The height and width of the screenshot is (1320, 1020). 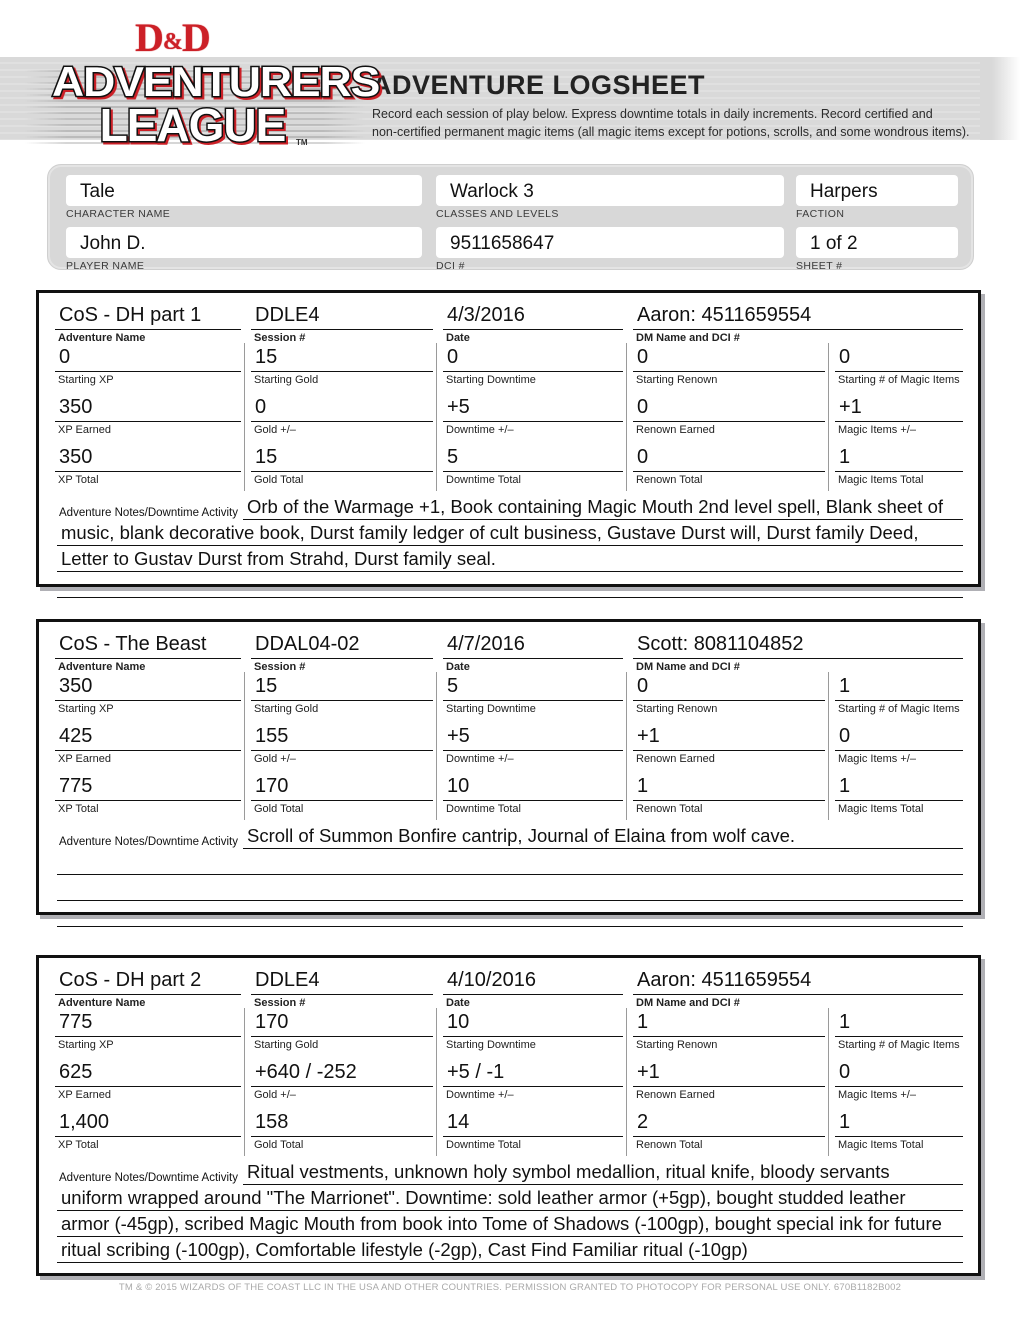 What do you see at coordinates (148, 793) in the screenshot?
I see `field-xp-total: 775 XP Total` at bounding box center [148, 793].